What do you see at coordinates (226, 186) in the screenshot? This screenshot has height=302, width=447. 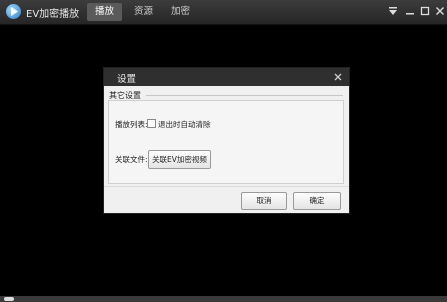 I see `dialog-footer-divider` at bounding box center [226, 186].